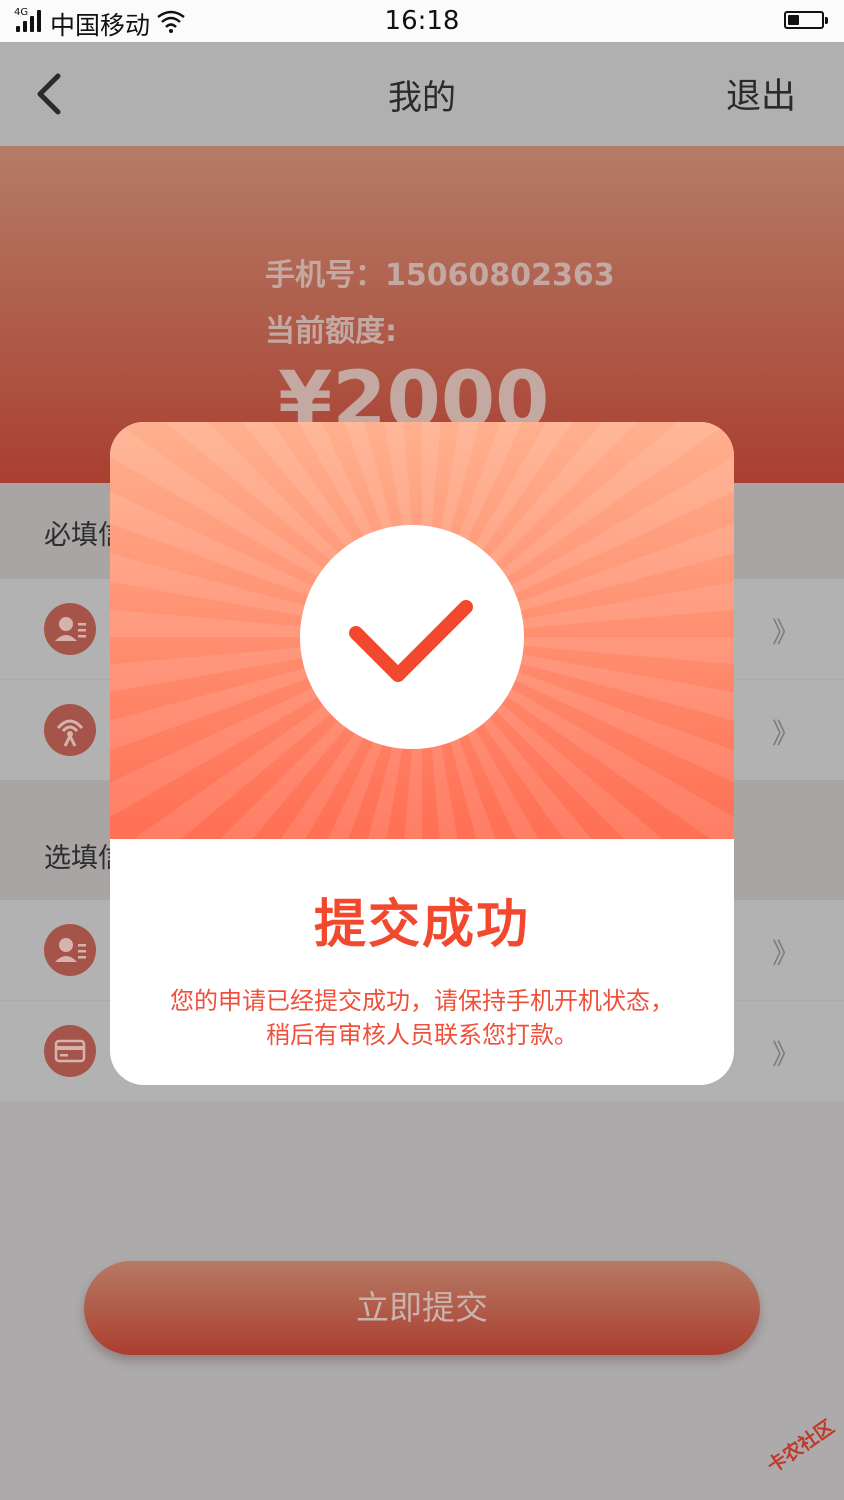 The width and height of the screenshot is (844, 1500). I want to click on quota-label: 当前额度:, so click(331, 331).